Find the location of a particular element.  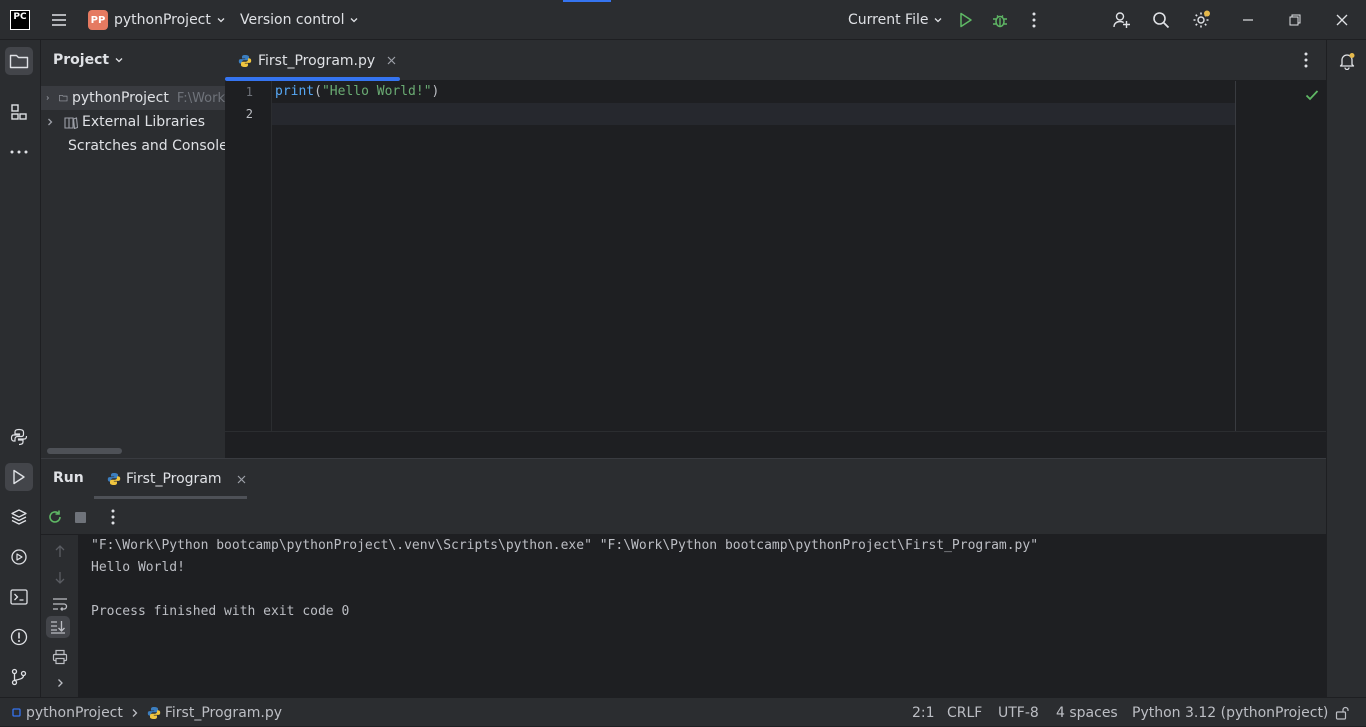

editor-tab-first-program: First_Program.py is located at coordinates (312, 60).